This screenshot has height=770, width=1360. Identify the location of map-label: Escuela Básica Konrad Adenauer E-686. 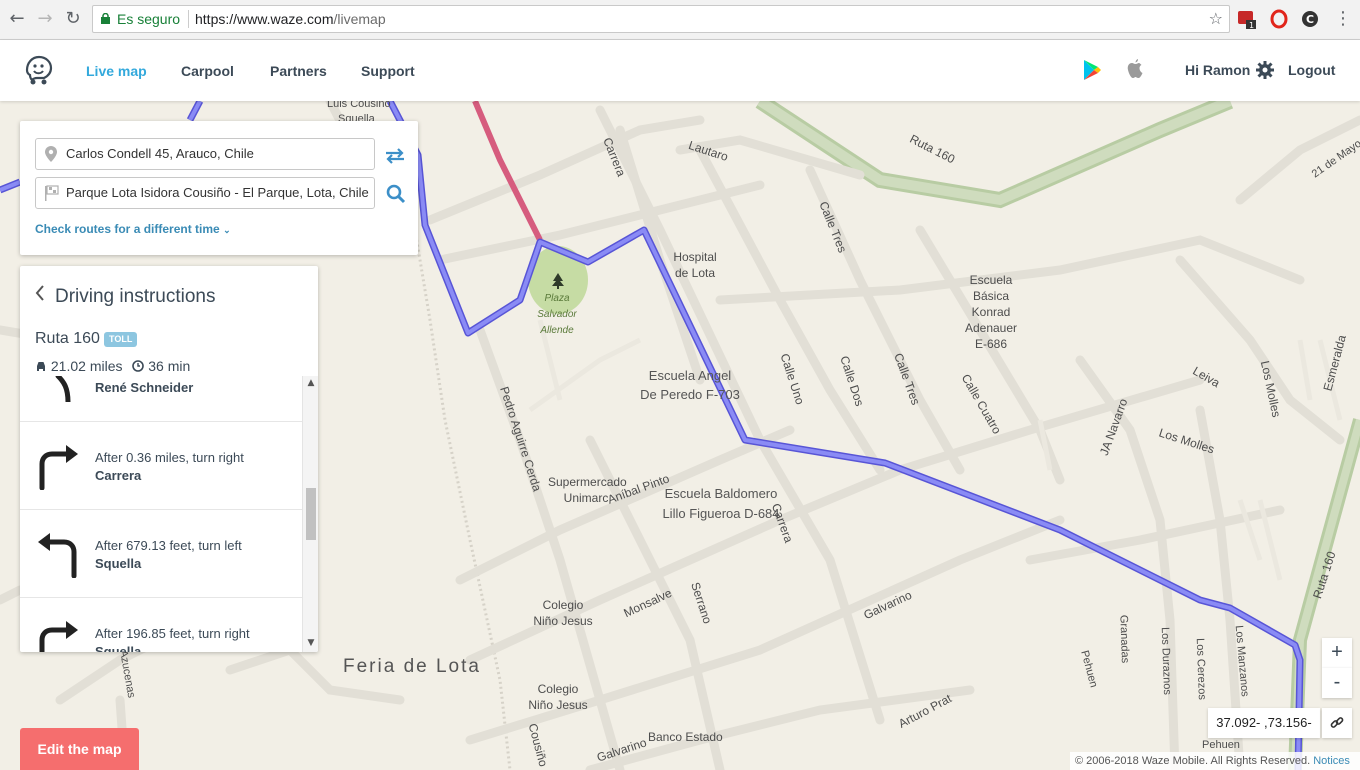
(991, 312).